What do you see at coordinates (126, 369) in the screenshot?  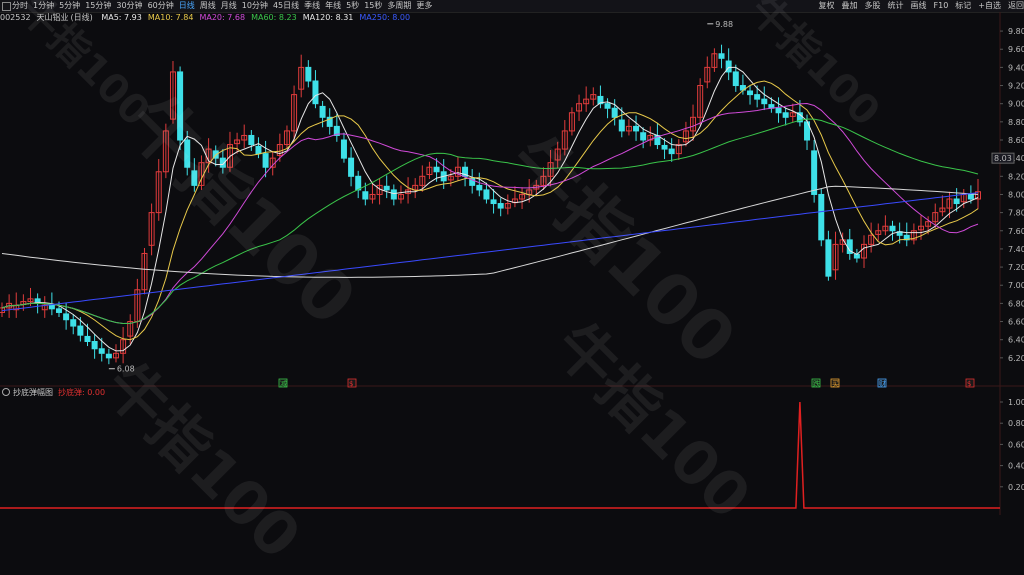 I see `low-label: 6.08` at bounding box center [126, 369].